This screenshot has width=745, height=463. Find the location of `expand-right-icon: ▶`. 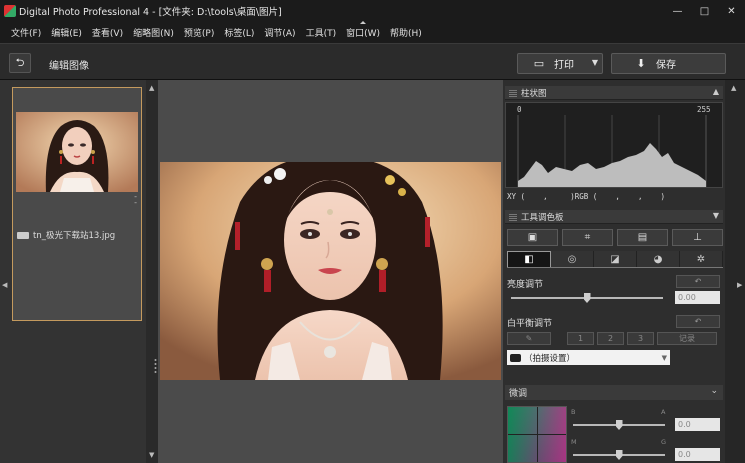

expand-right-icon: ▶ is located at coordinates (739, 285).